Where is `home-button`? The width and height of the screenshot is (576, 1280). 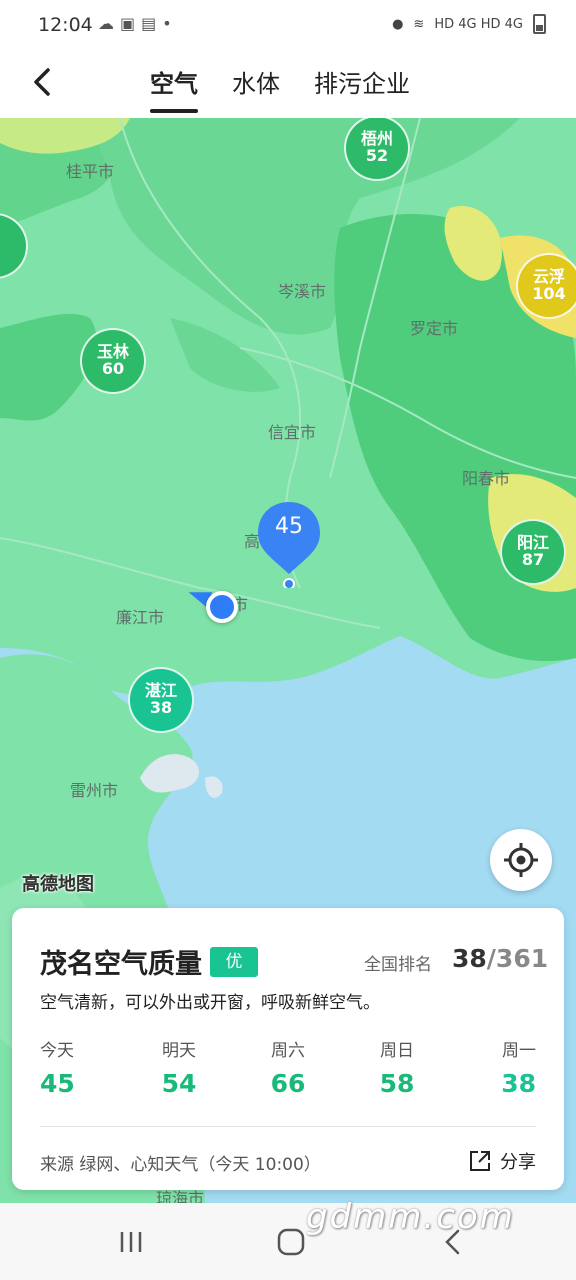
home-button is located at coordinates (291, 1244).